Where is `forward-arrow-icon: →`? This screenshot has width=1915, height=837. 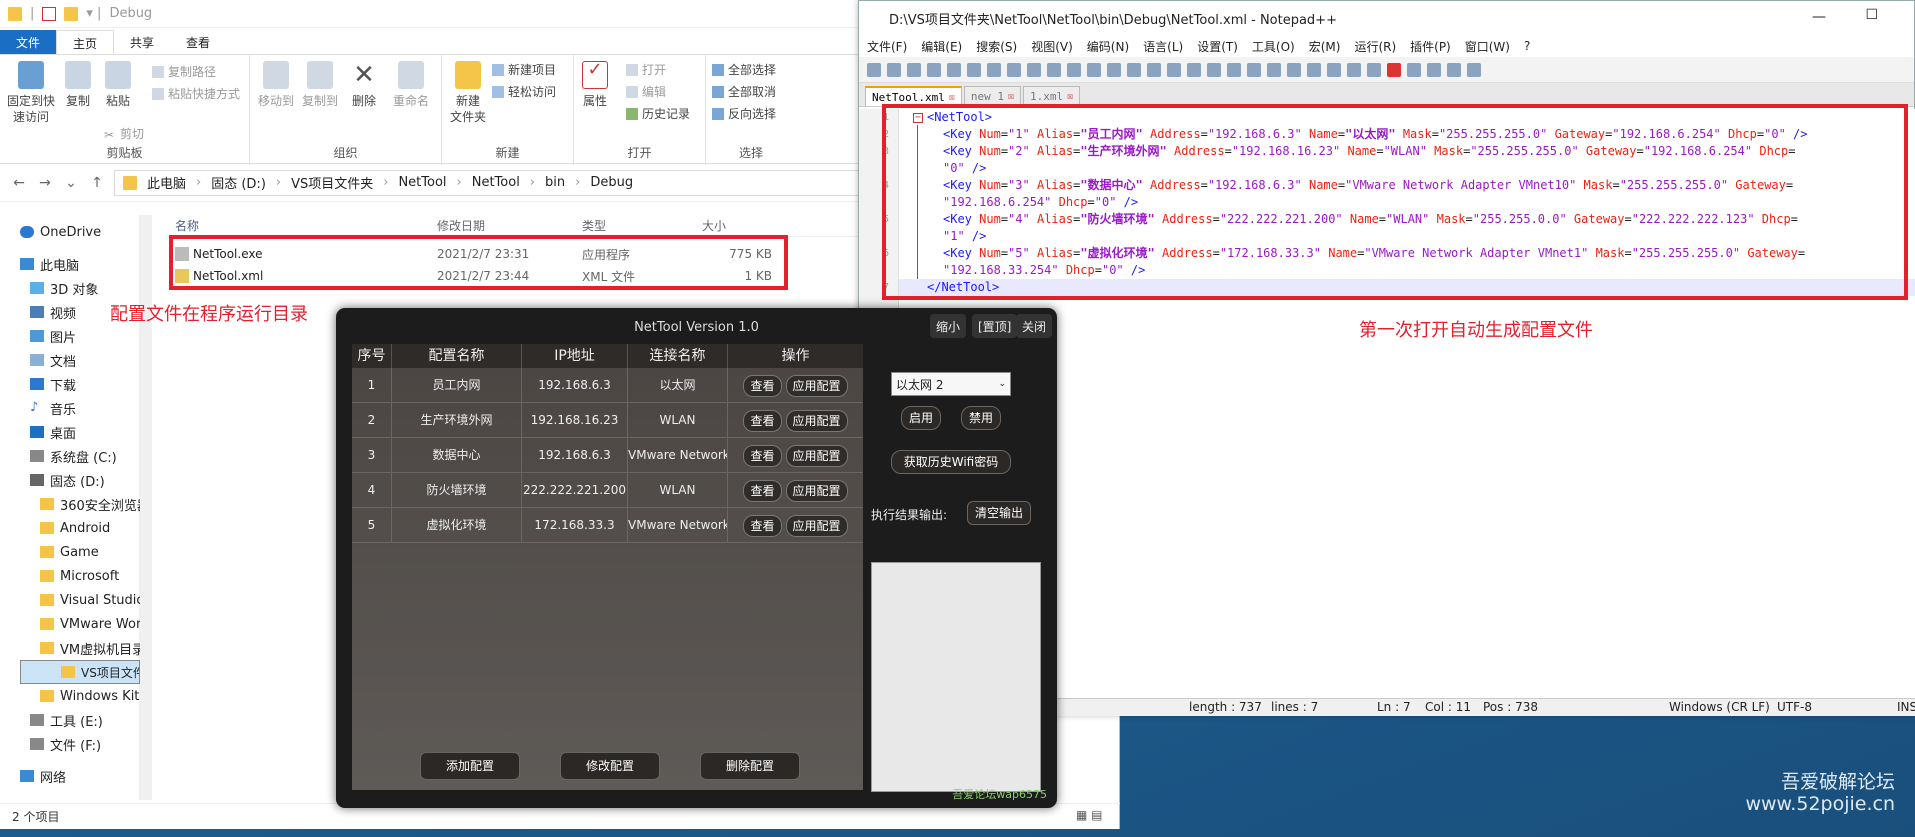 forward-arrow-icon: → is located at coordinates (45, 183).